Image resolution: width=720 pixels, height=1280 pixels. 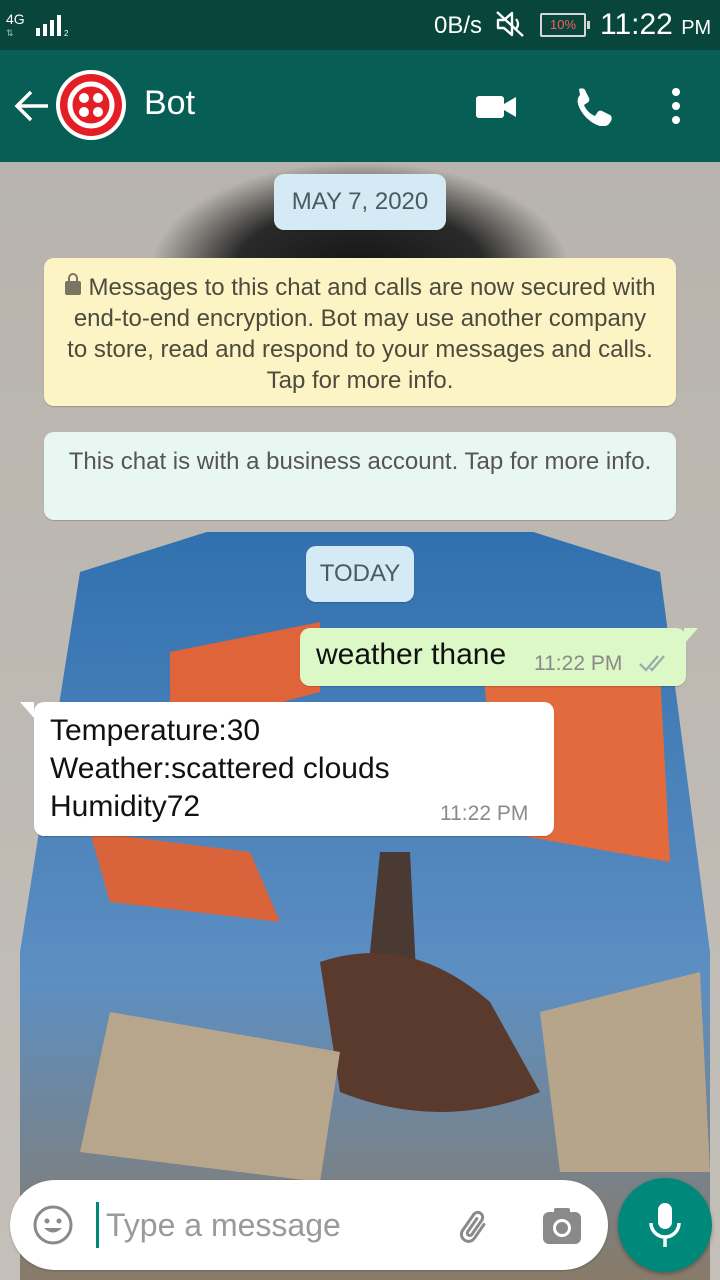 What do you see at coordinates (360, 202) in the screenshot?
I see `date-chip: MAY 7, 2020` at bounding box center [360, 202].